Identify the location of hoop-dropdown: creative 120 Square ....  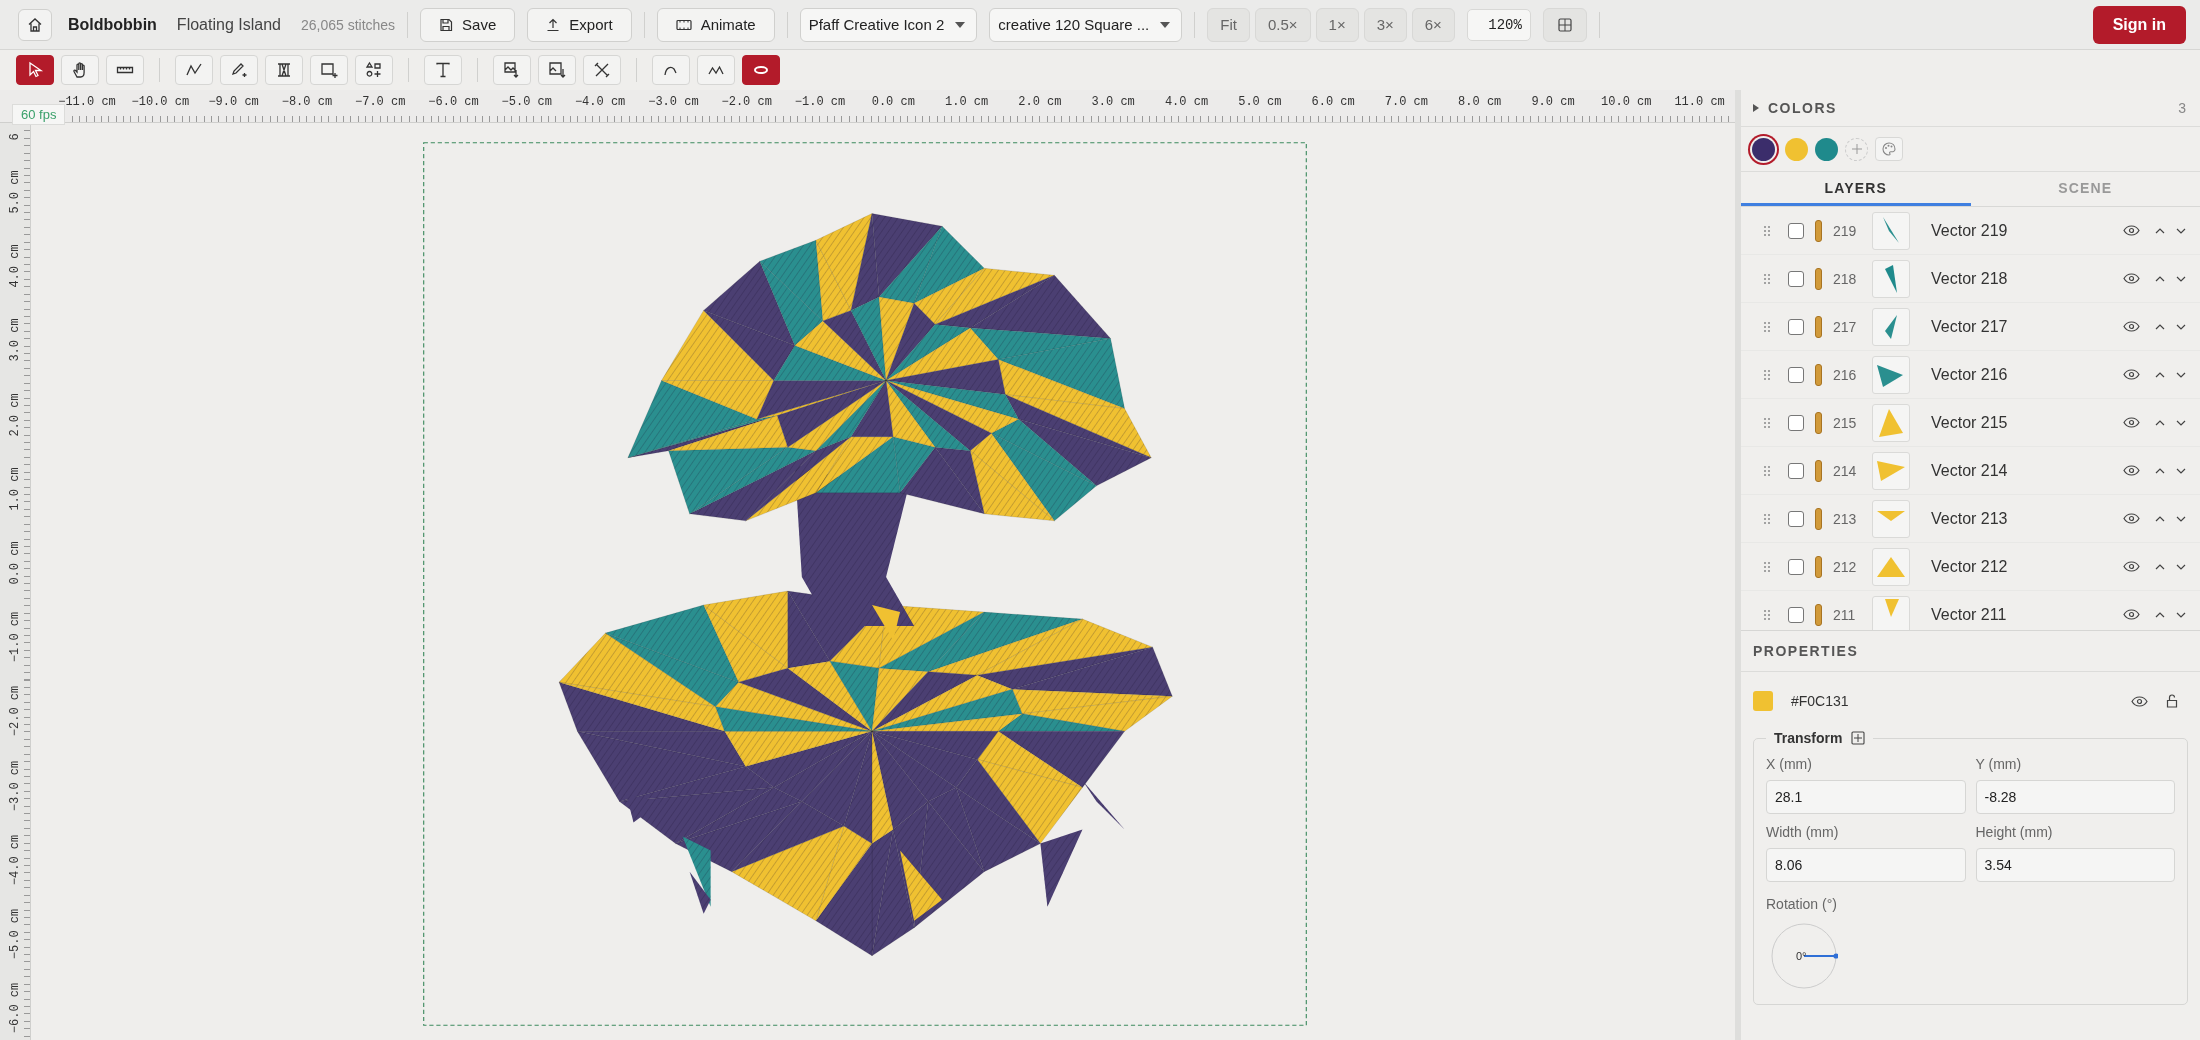
(1086, 24).